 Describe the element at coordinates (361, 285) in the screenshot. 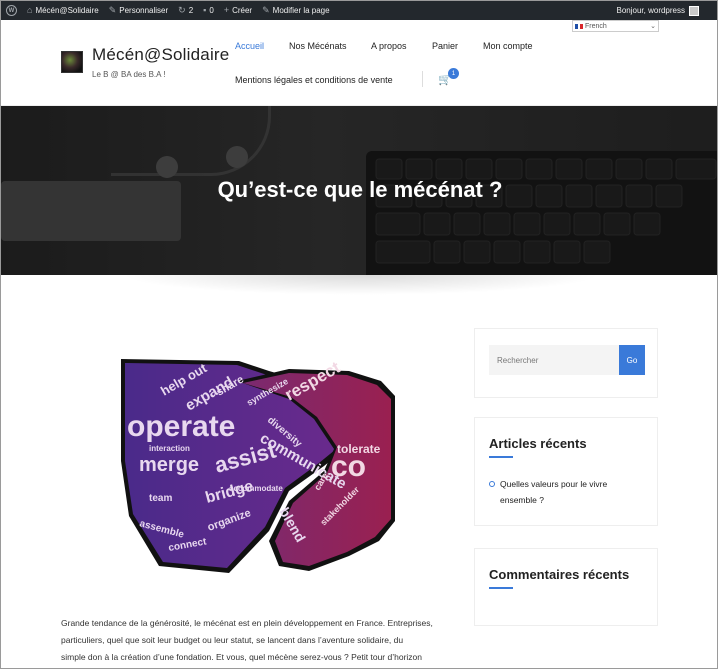

I see `hero-shadow` at that location.